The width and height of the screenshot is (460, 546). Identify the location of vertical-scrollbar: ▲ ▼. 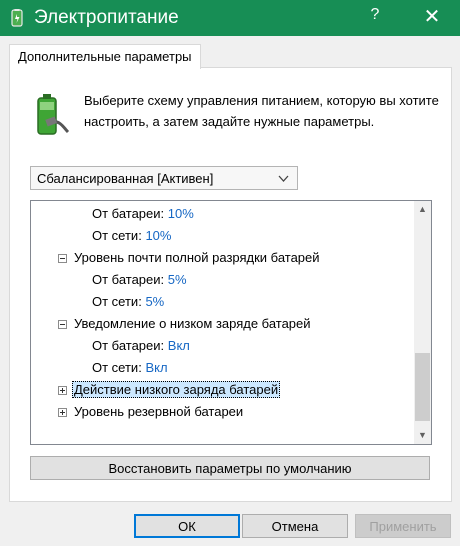
(422, 322).